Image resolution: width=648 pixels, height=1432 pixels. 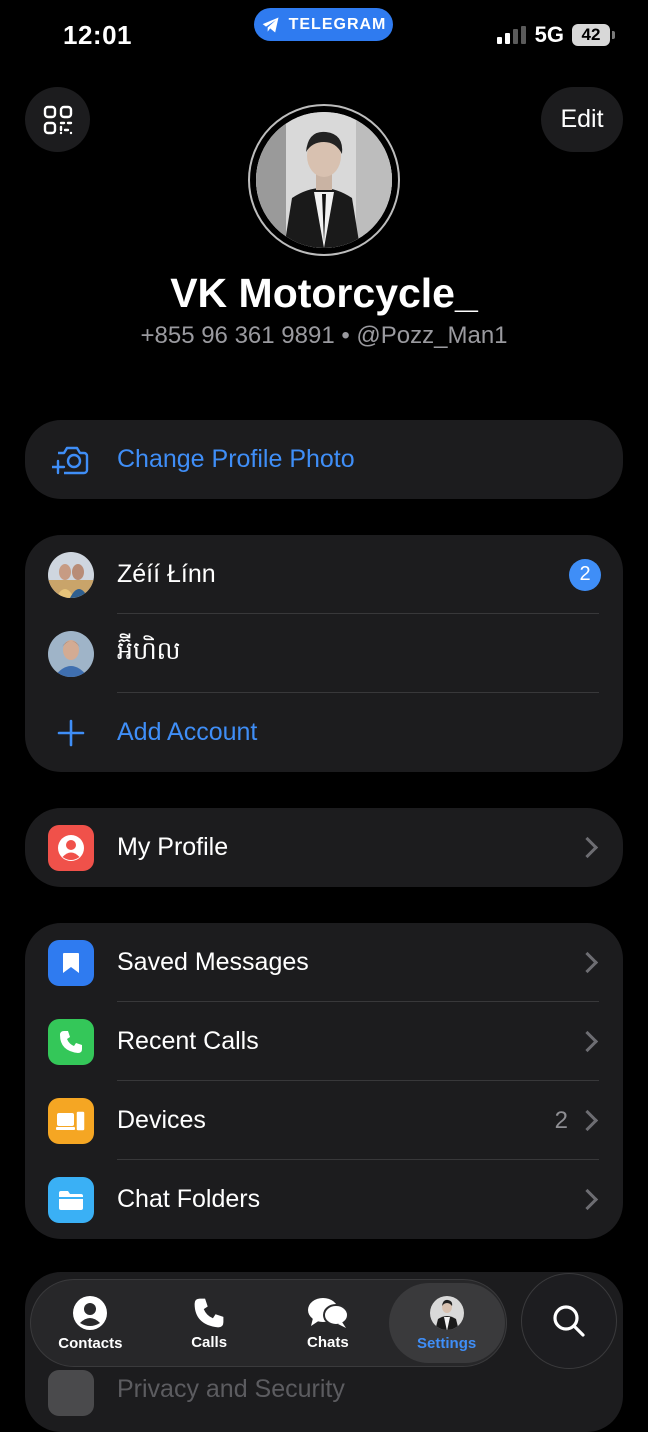 What do you see at coordinates (97, 35) in the screenshot?
I see `status-time: 12:01` at bounding box center [97, 35].